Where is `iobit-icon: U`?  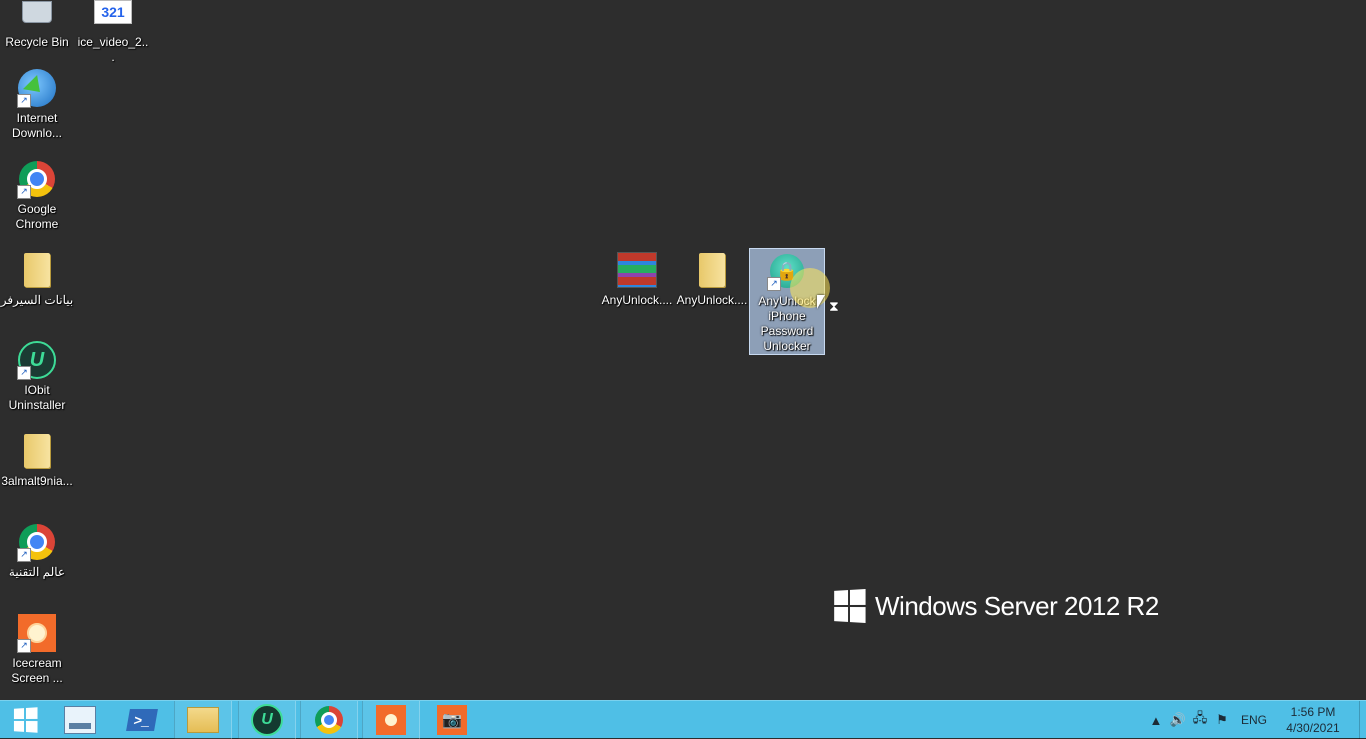 iobit-icon: U is located at coordinates (267, 720).